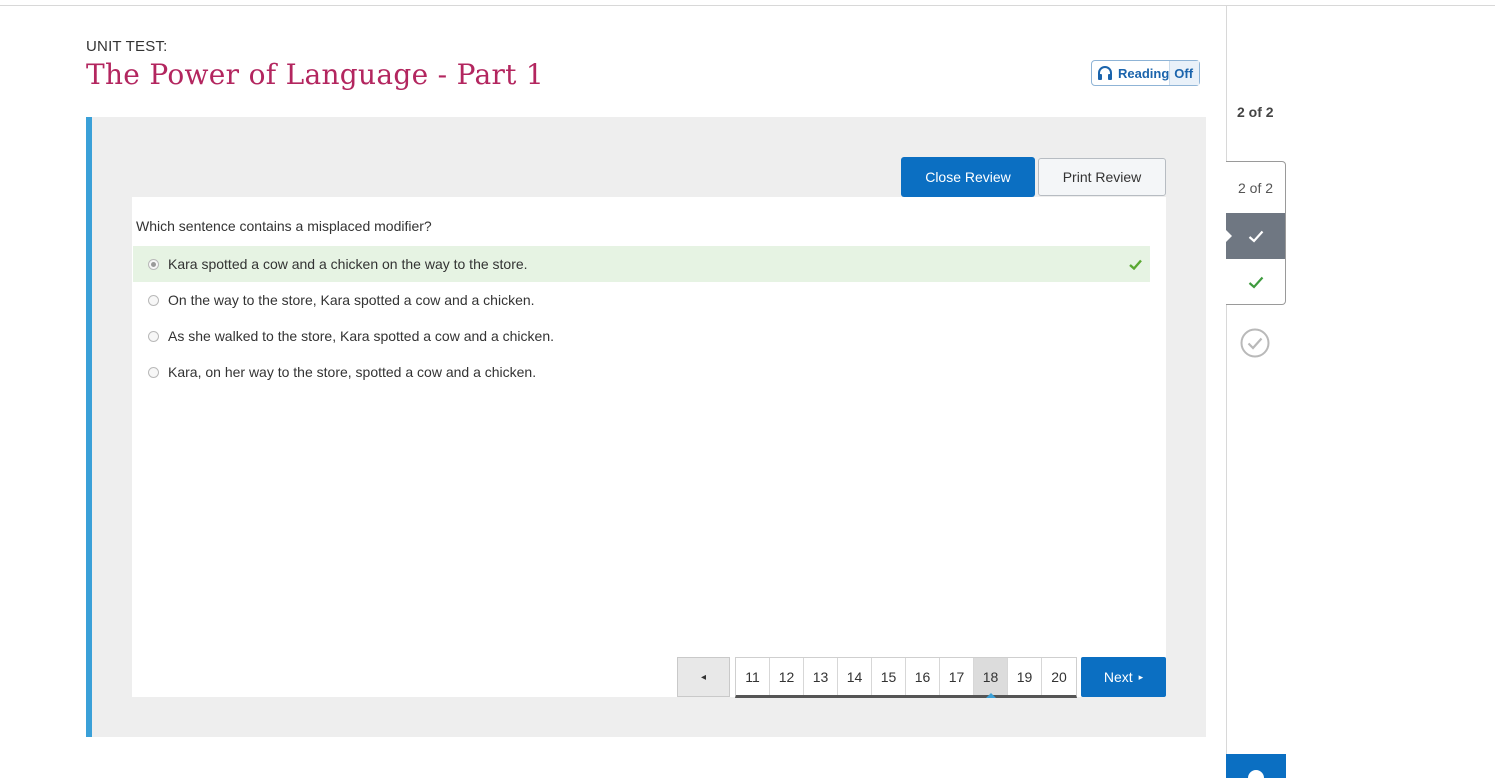 This screenshot has height=778, width=1495. Describe the element at coordinates (1255, 112) in the screenshot. I see `sidebar-count: 2 of 2` at that location.